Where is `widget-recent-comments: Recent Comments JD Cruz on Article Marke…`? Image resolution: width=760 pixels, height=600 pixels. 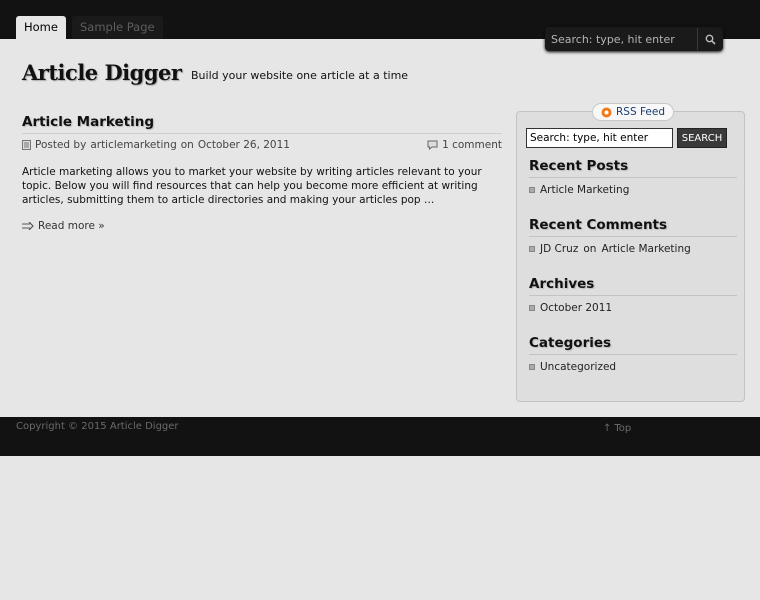
widget-recent-comments: Recent Comments JD Cruz on Article Marke… is located at coordinates (633, 236).